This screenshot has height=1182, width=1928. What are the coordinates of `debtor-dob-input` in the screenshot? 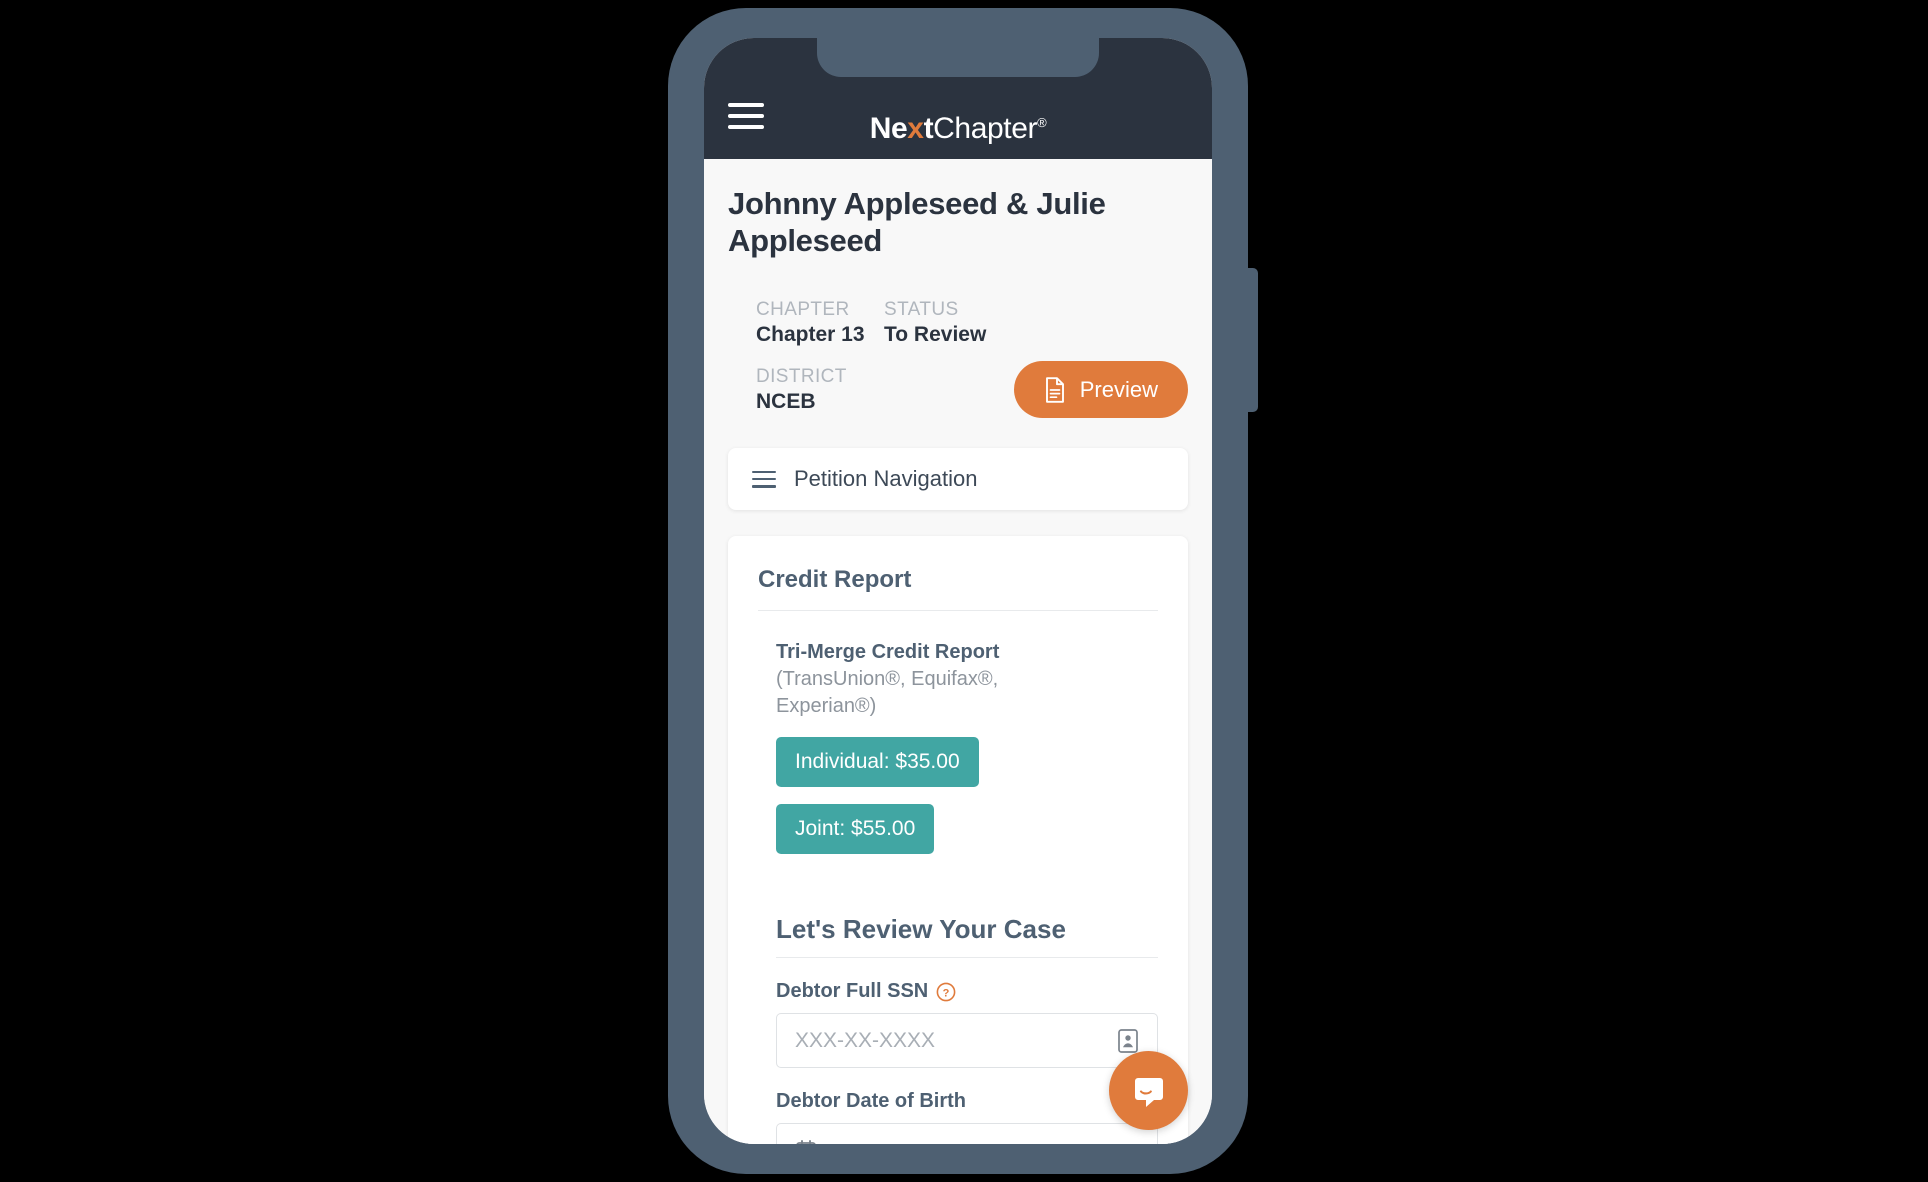 It's located at (967, 1133).